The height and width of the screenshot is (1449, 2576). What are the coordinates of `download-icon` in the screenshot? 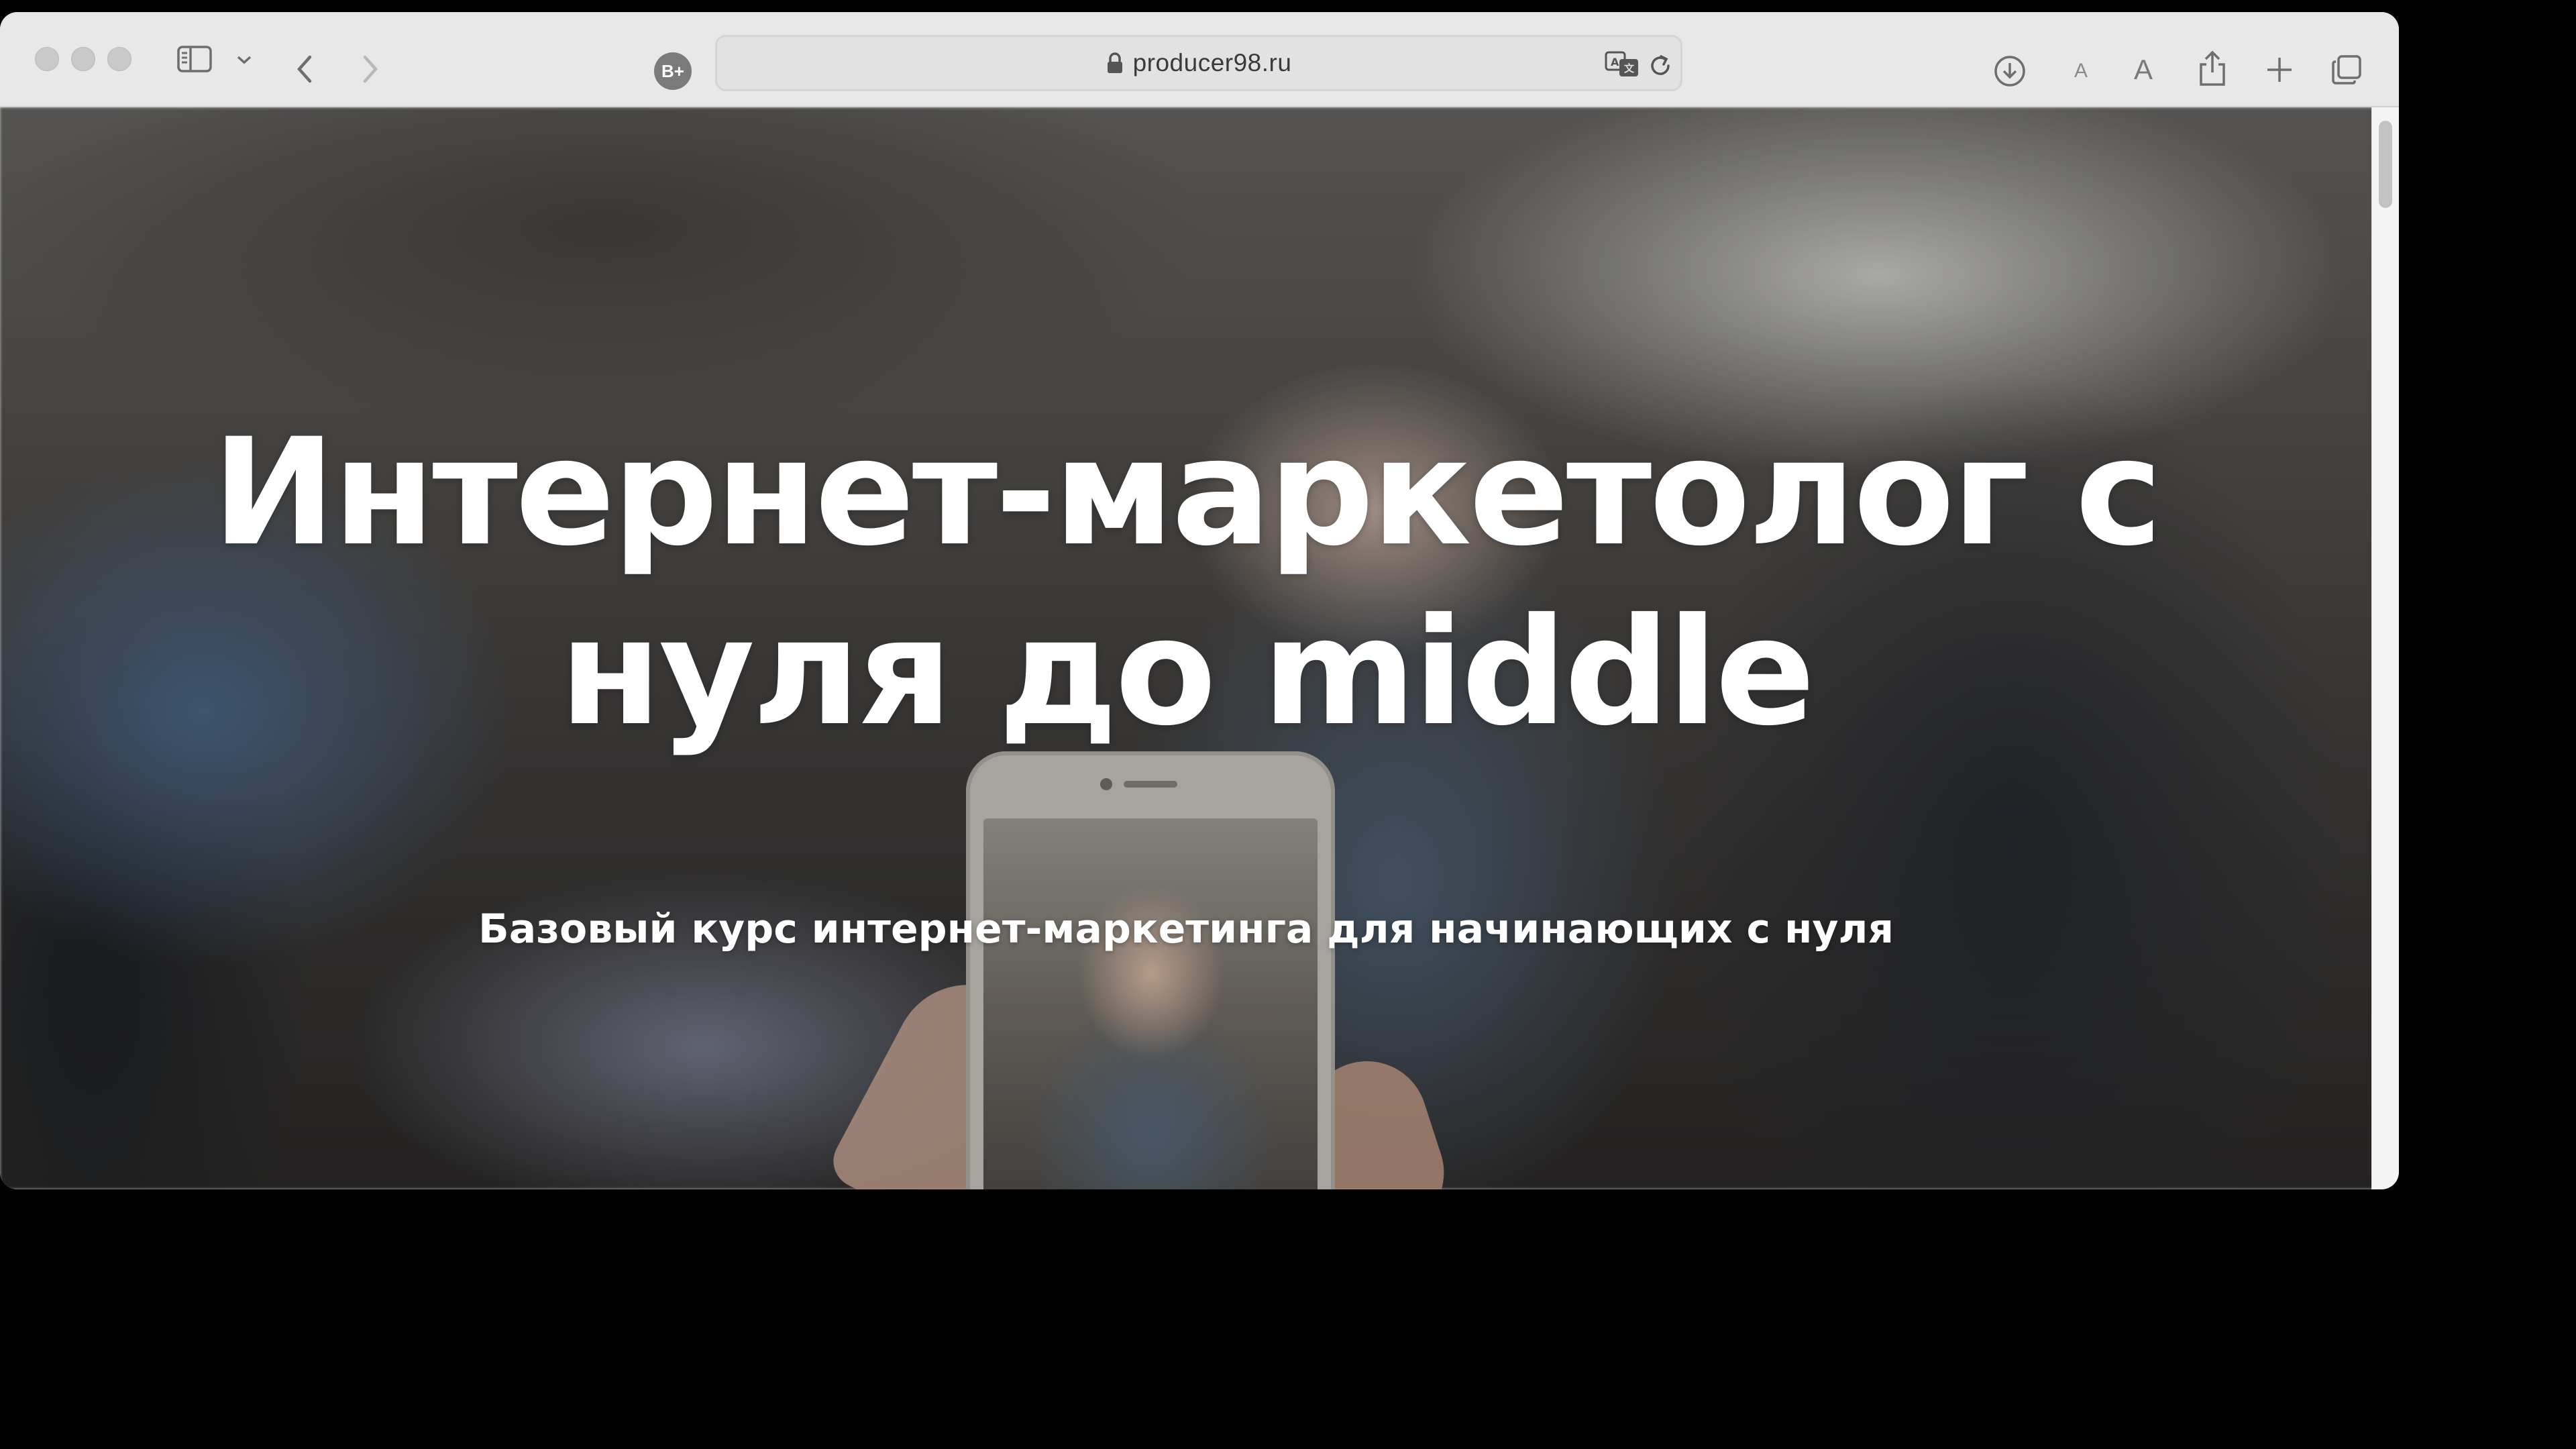 It's located at (2010, 71).